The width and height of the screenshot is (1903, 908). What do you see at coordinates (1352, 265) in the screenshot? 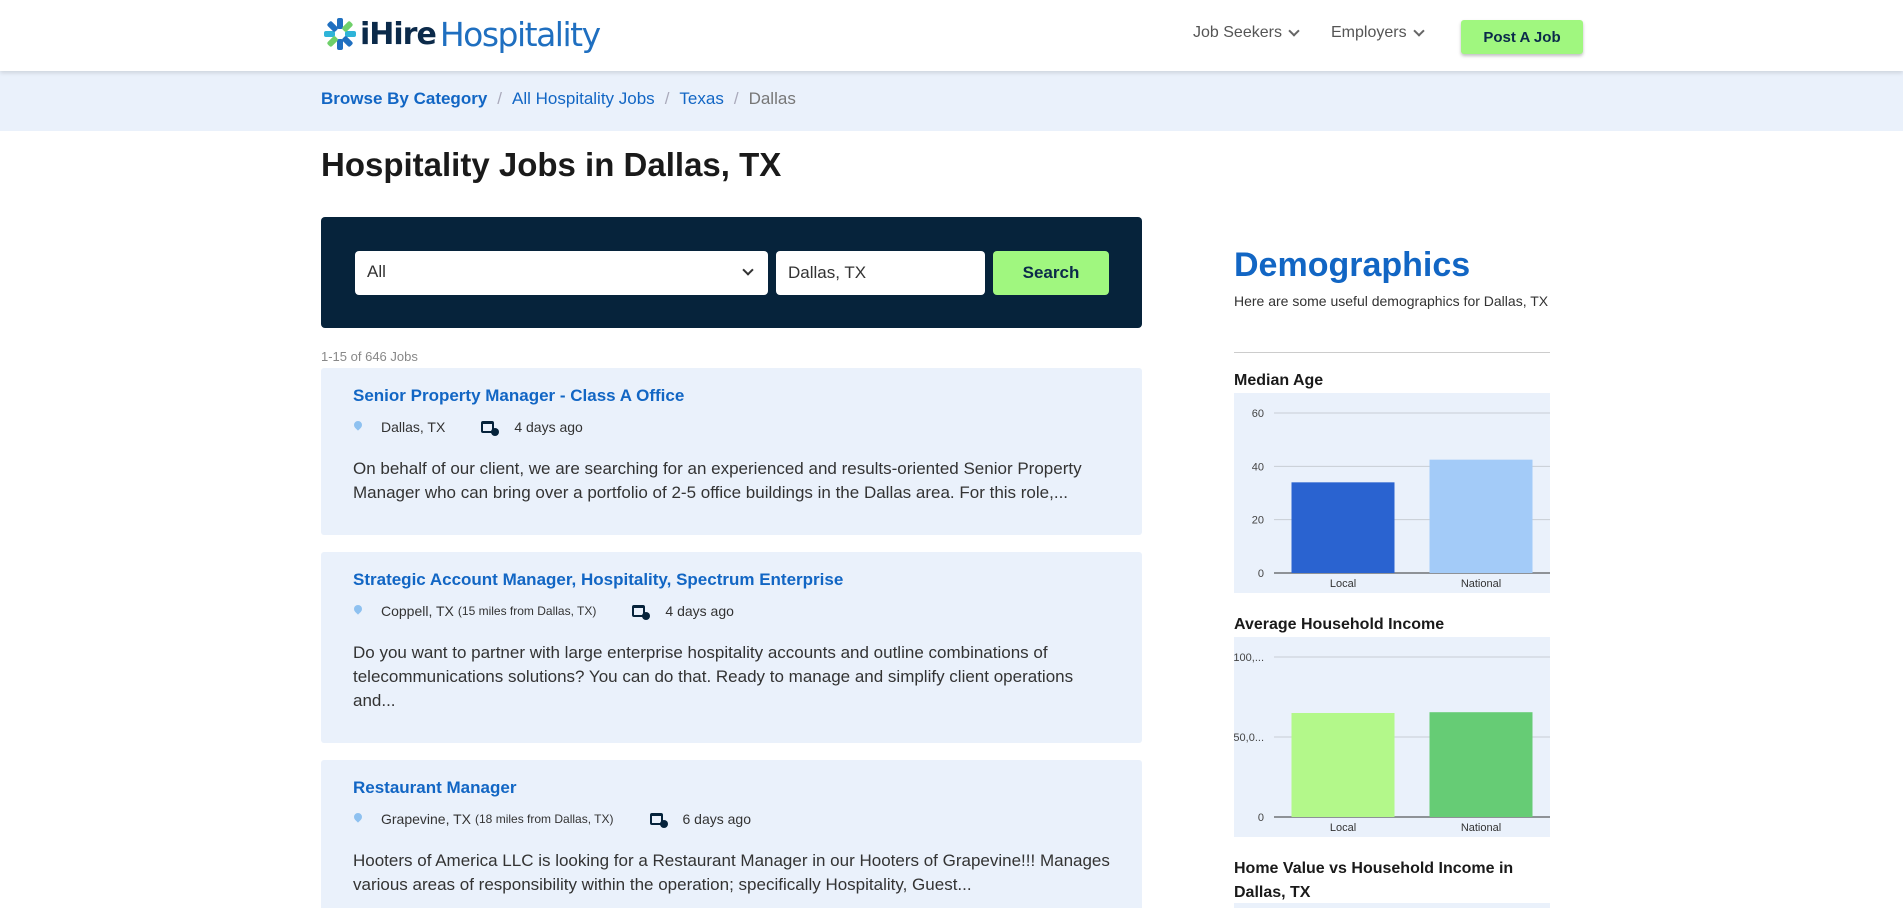
I see `demographics-heading: Demographics` at bounding box center [1352, 265].